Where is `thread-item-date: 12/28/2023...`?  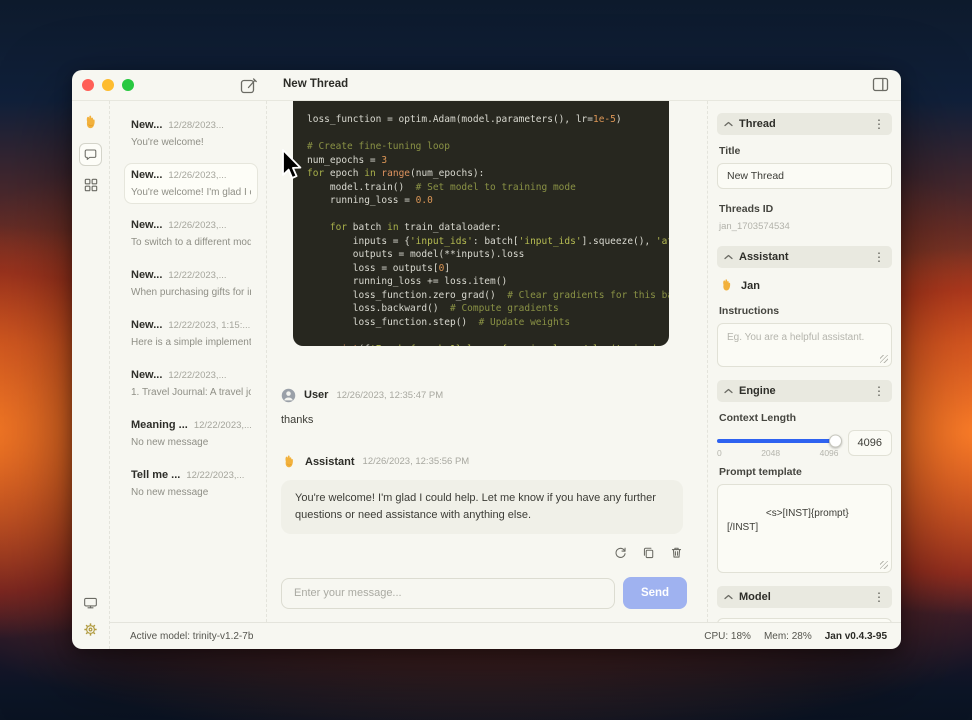 thread-item-date: 12/28/2023... is located at coordinates (196, 125).